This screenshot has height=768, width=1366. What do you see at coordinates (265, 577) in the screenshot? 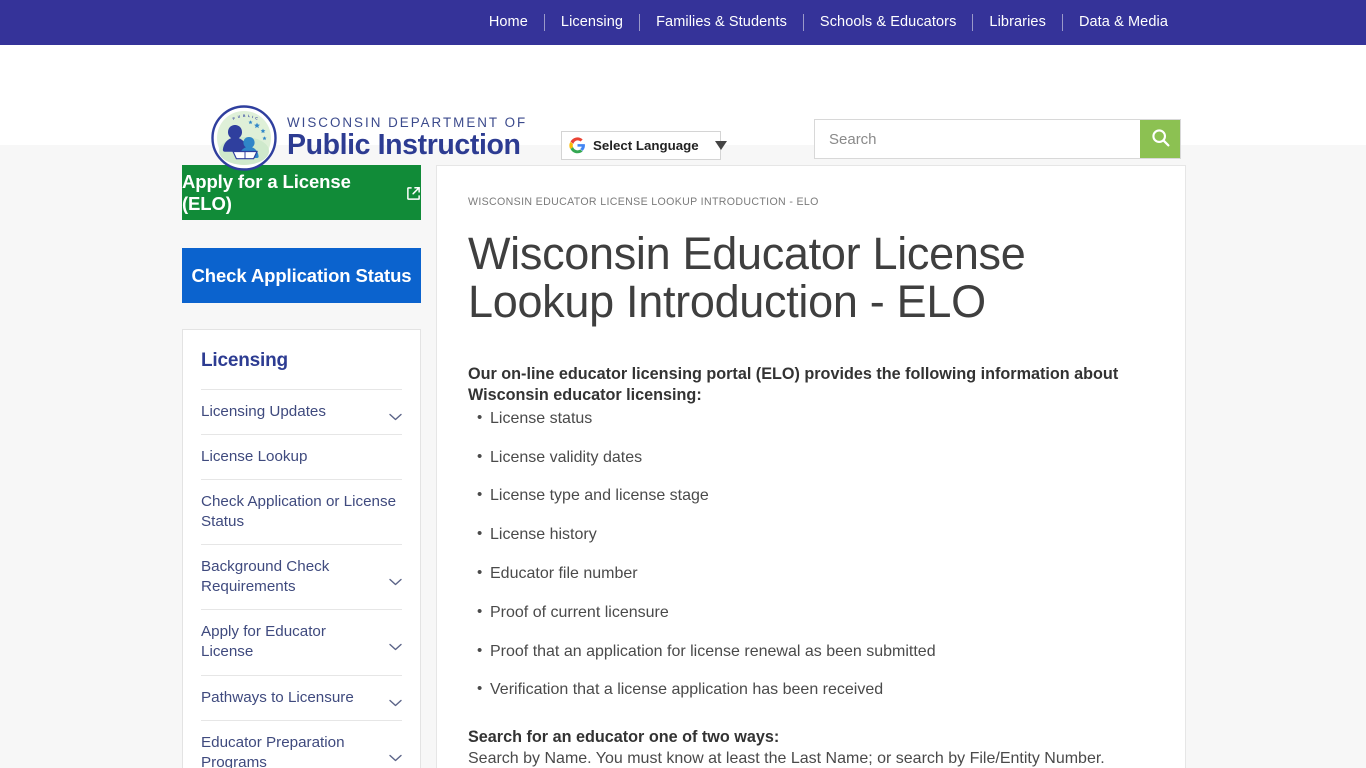
I see `sidebar-item-label: Background Check Requirements` at bounding box center [265, 577].